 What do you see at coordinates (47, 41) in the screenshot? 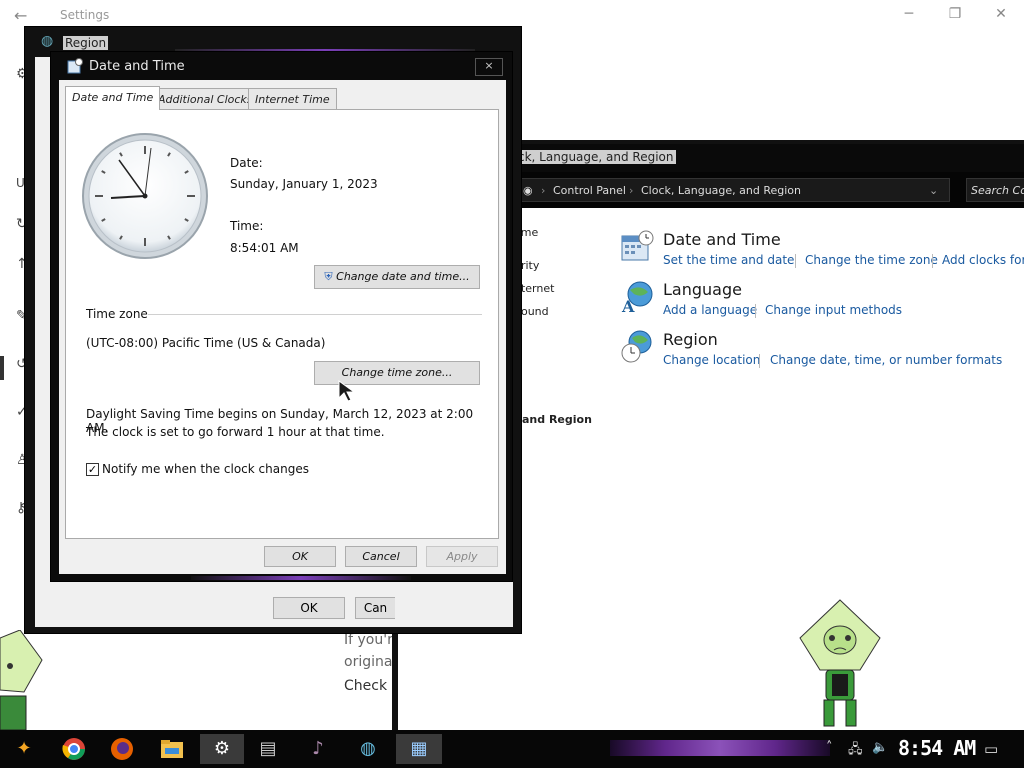
I see `region-globe-icon: ◍` at bounding box center [47, 41].